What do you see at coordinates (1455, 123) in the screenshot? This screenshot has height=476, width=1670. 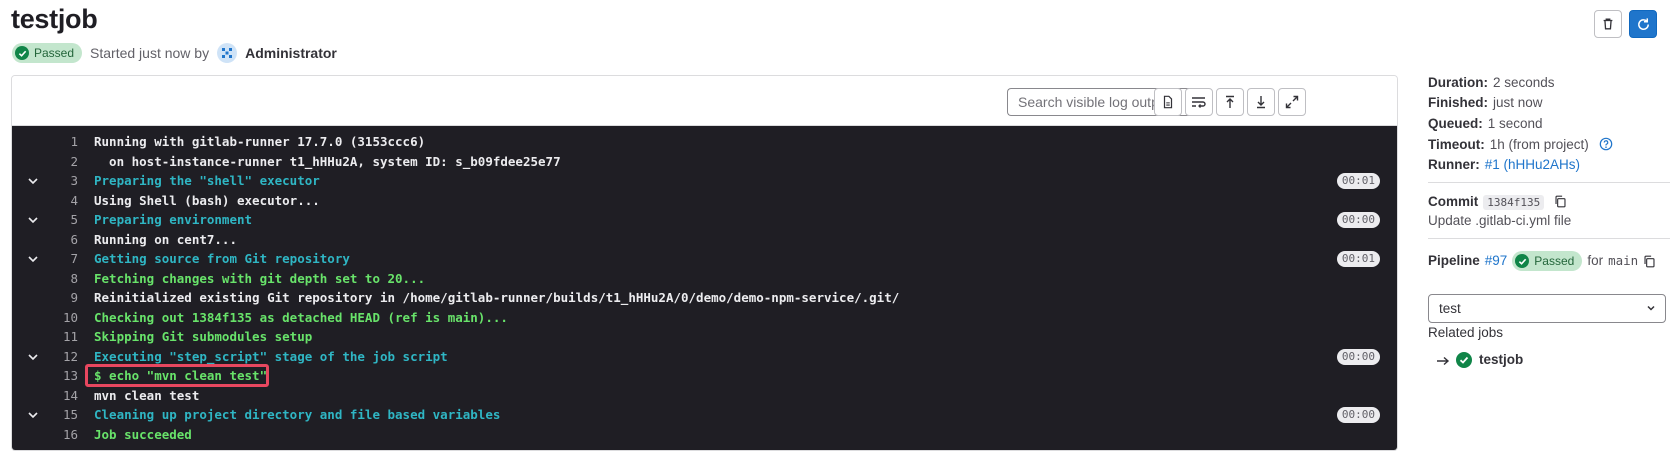 I see `queued-label: Queued:` at bounding box center [1455, 123].